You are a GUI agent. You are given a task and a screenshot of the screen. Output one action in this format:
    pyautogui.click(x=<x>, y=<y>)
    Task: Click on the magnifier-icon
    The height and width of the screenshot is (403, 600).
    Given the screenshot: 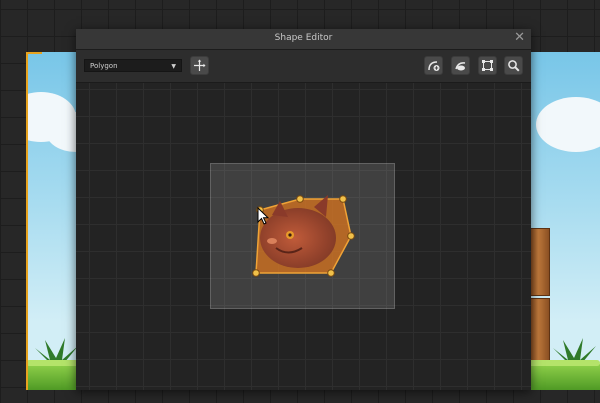 What is the action you would take?
    pyautogui.click(x=514, y=66)
    